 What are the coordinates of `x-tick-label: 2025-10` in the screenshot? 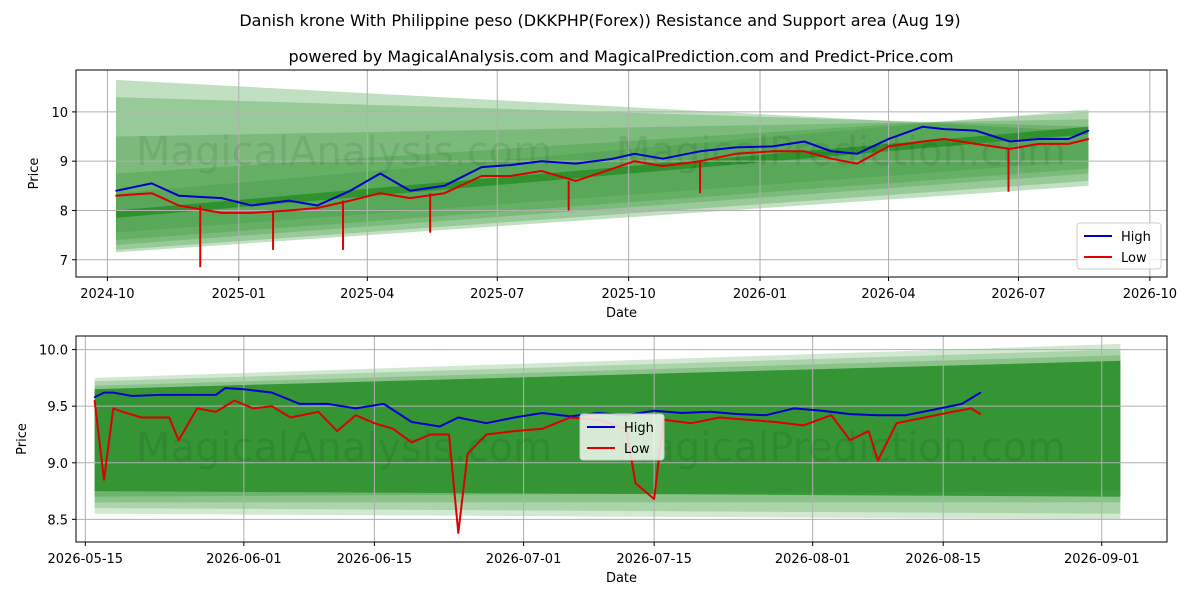 It's located at (628, 294).